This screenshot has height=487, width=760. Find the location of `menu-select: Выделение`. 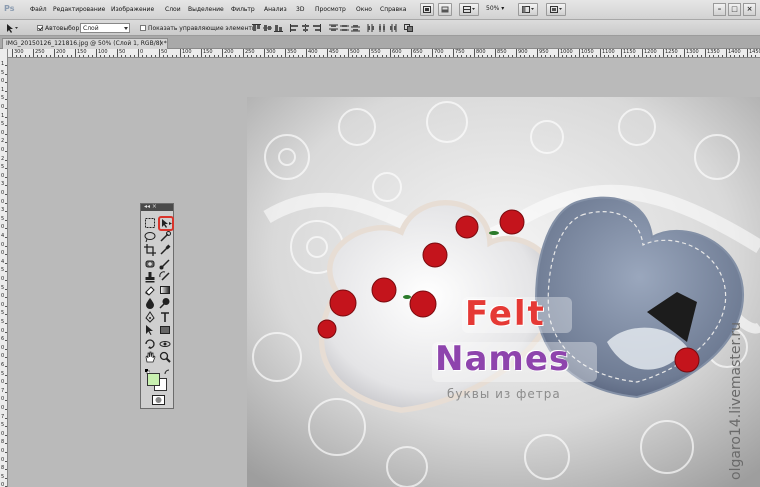

menu-select: Выделение is located at coordinates (206, 9).